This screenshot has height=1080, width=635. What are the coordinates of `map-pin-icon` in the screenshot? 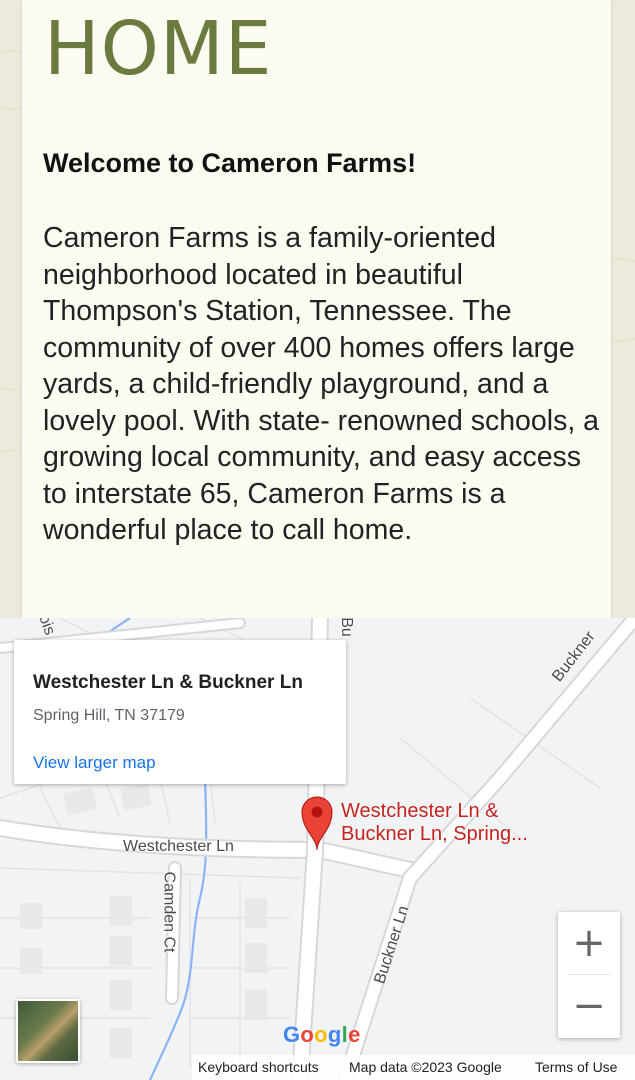 It's located at (317, 823).